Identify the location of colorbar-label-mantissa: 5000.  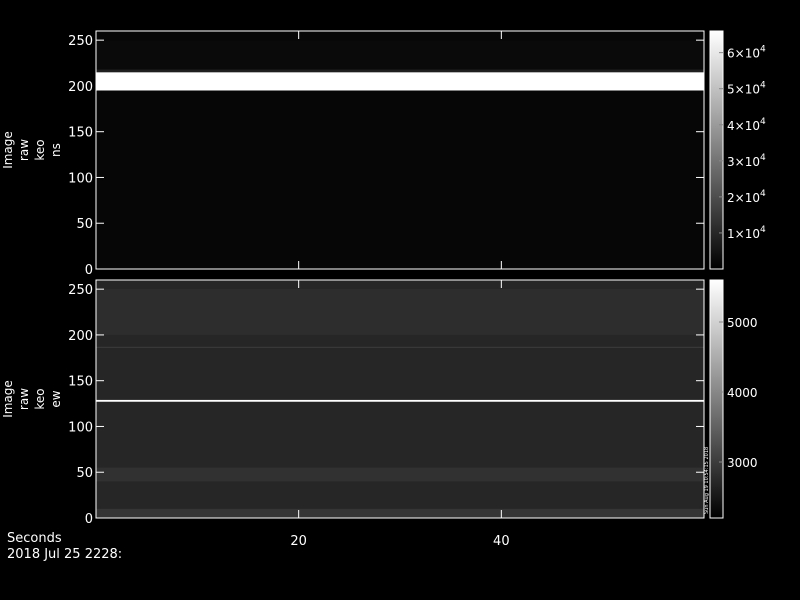
(742, 323).